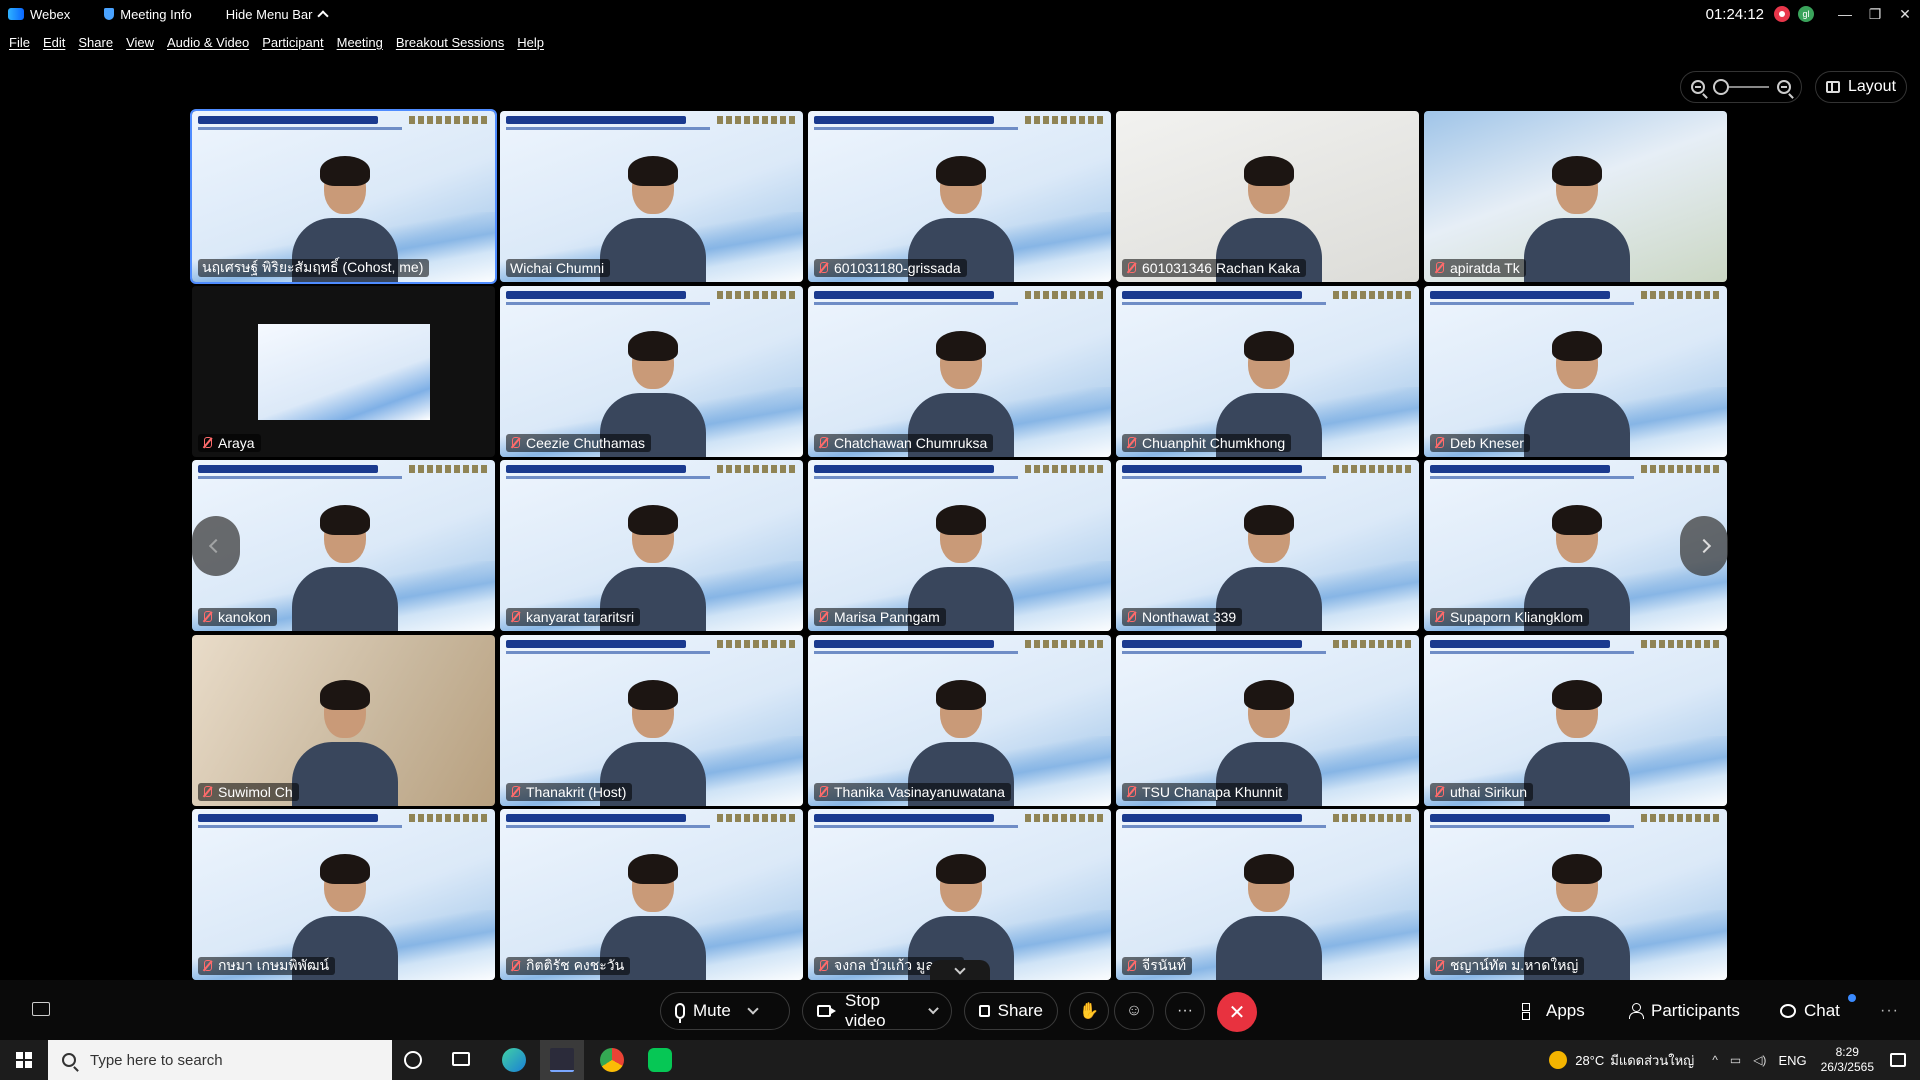 The width and height of the screenshot is (1920, 1080). Describe the element at coordinates (1267, 545) in the screenshot. I see `participant-tile: Nonthawat 339` at that location.